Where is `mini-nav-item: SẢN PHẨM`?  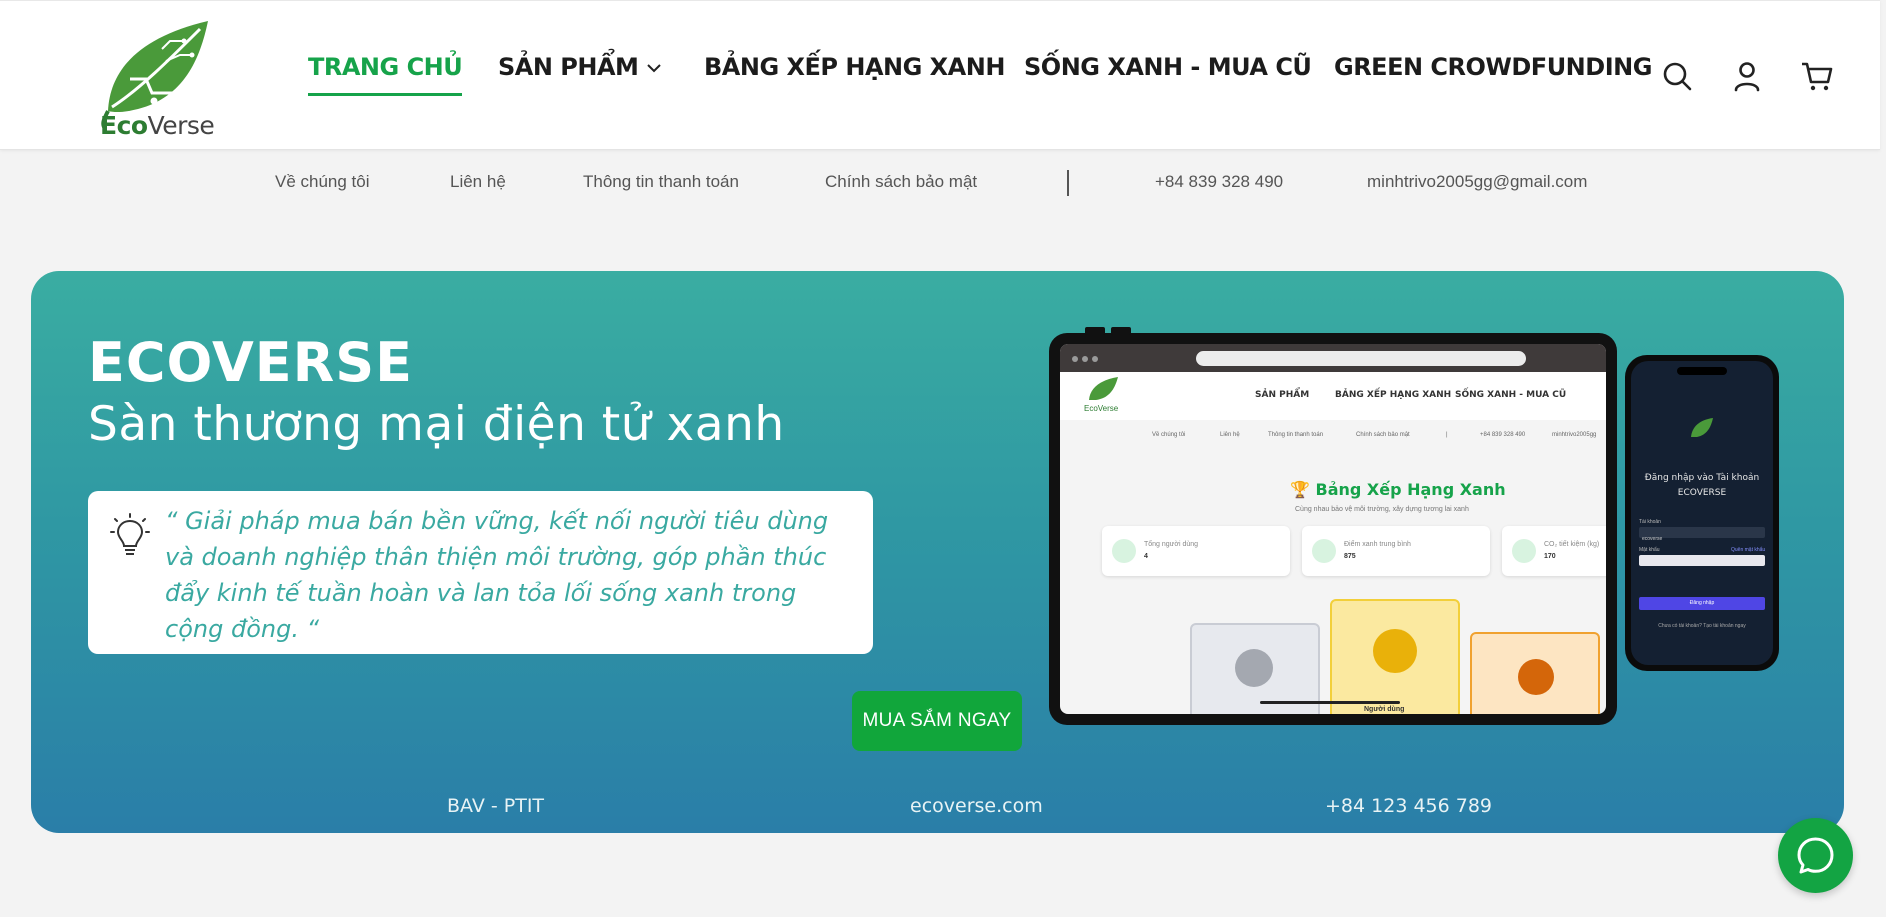
mini-nav-item: SẢN PHẨM is located at coordinates (1282, 395).